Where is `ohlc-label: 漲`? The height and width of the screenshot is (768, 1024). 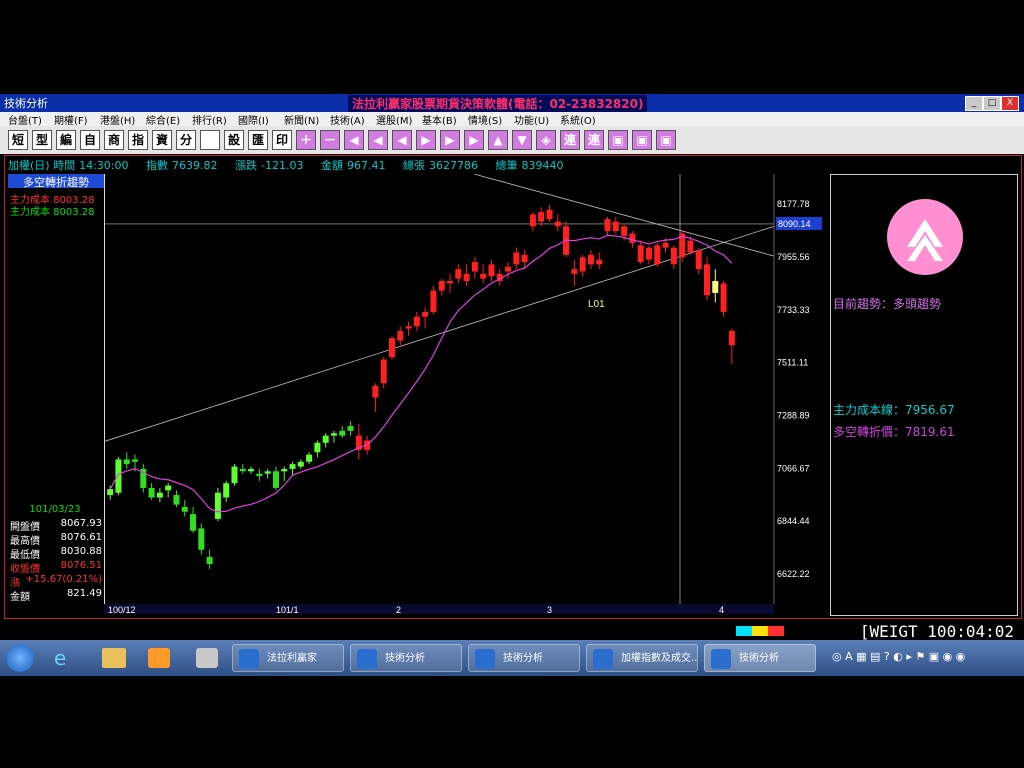 ohlc-label: 漲 is located at coordinates (15, 583).